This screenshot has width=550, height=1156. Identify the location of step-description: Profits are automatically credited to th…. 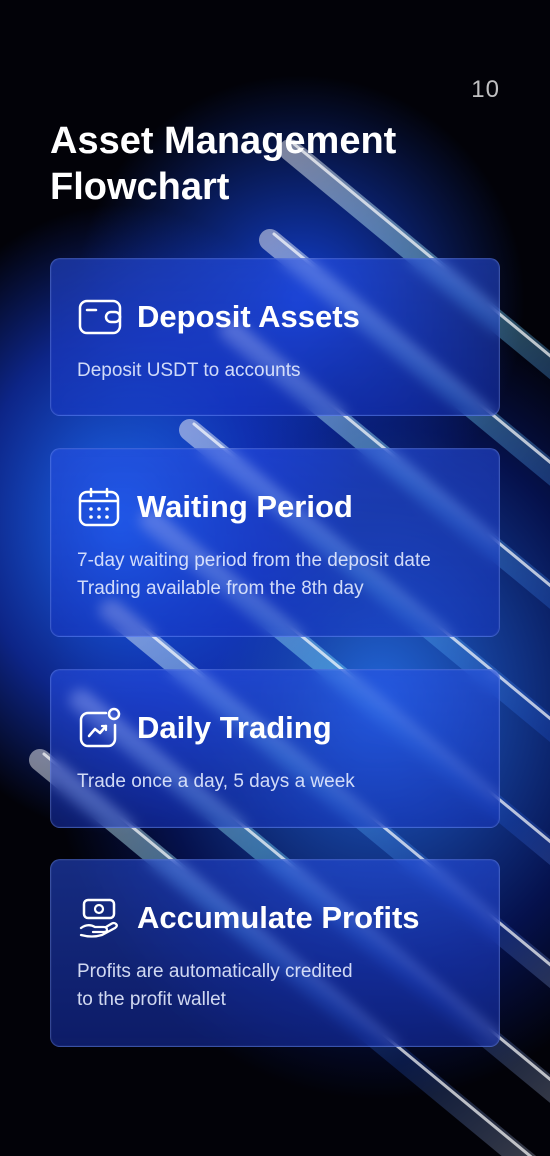
(277, 986).